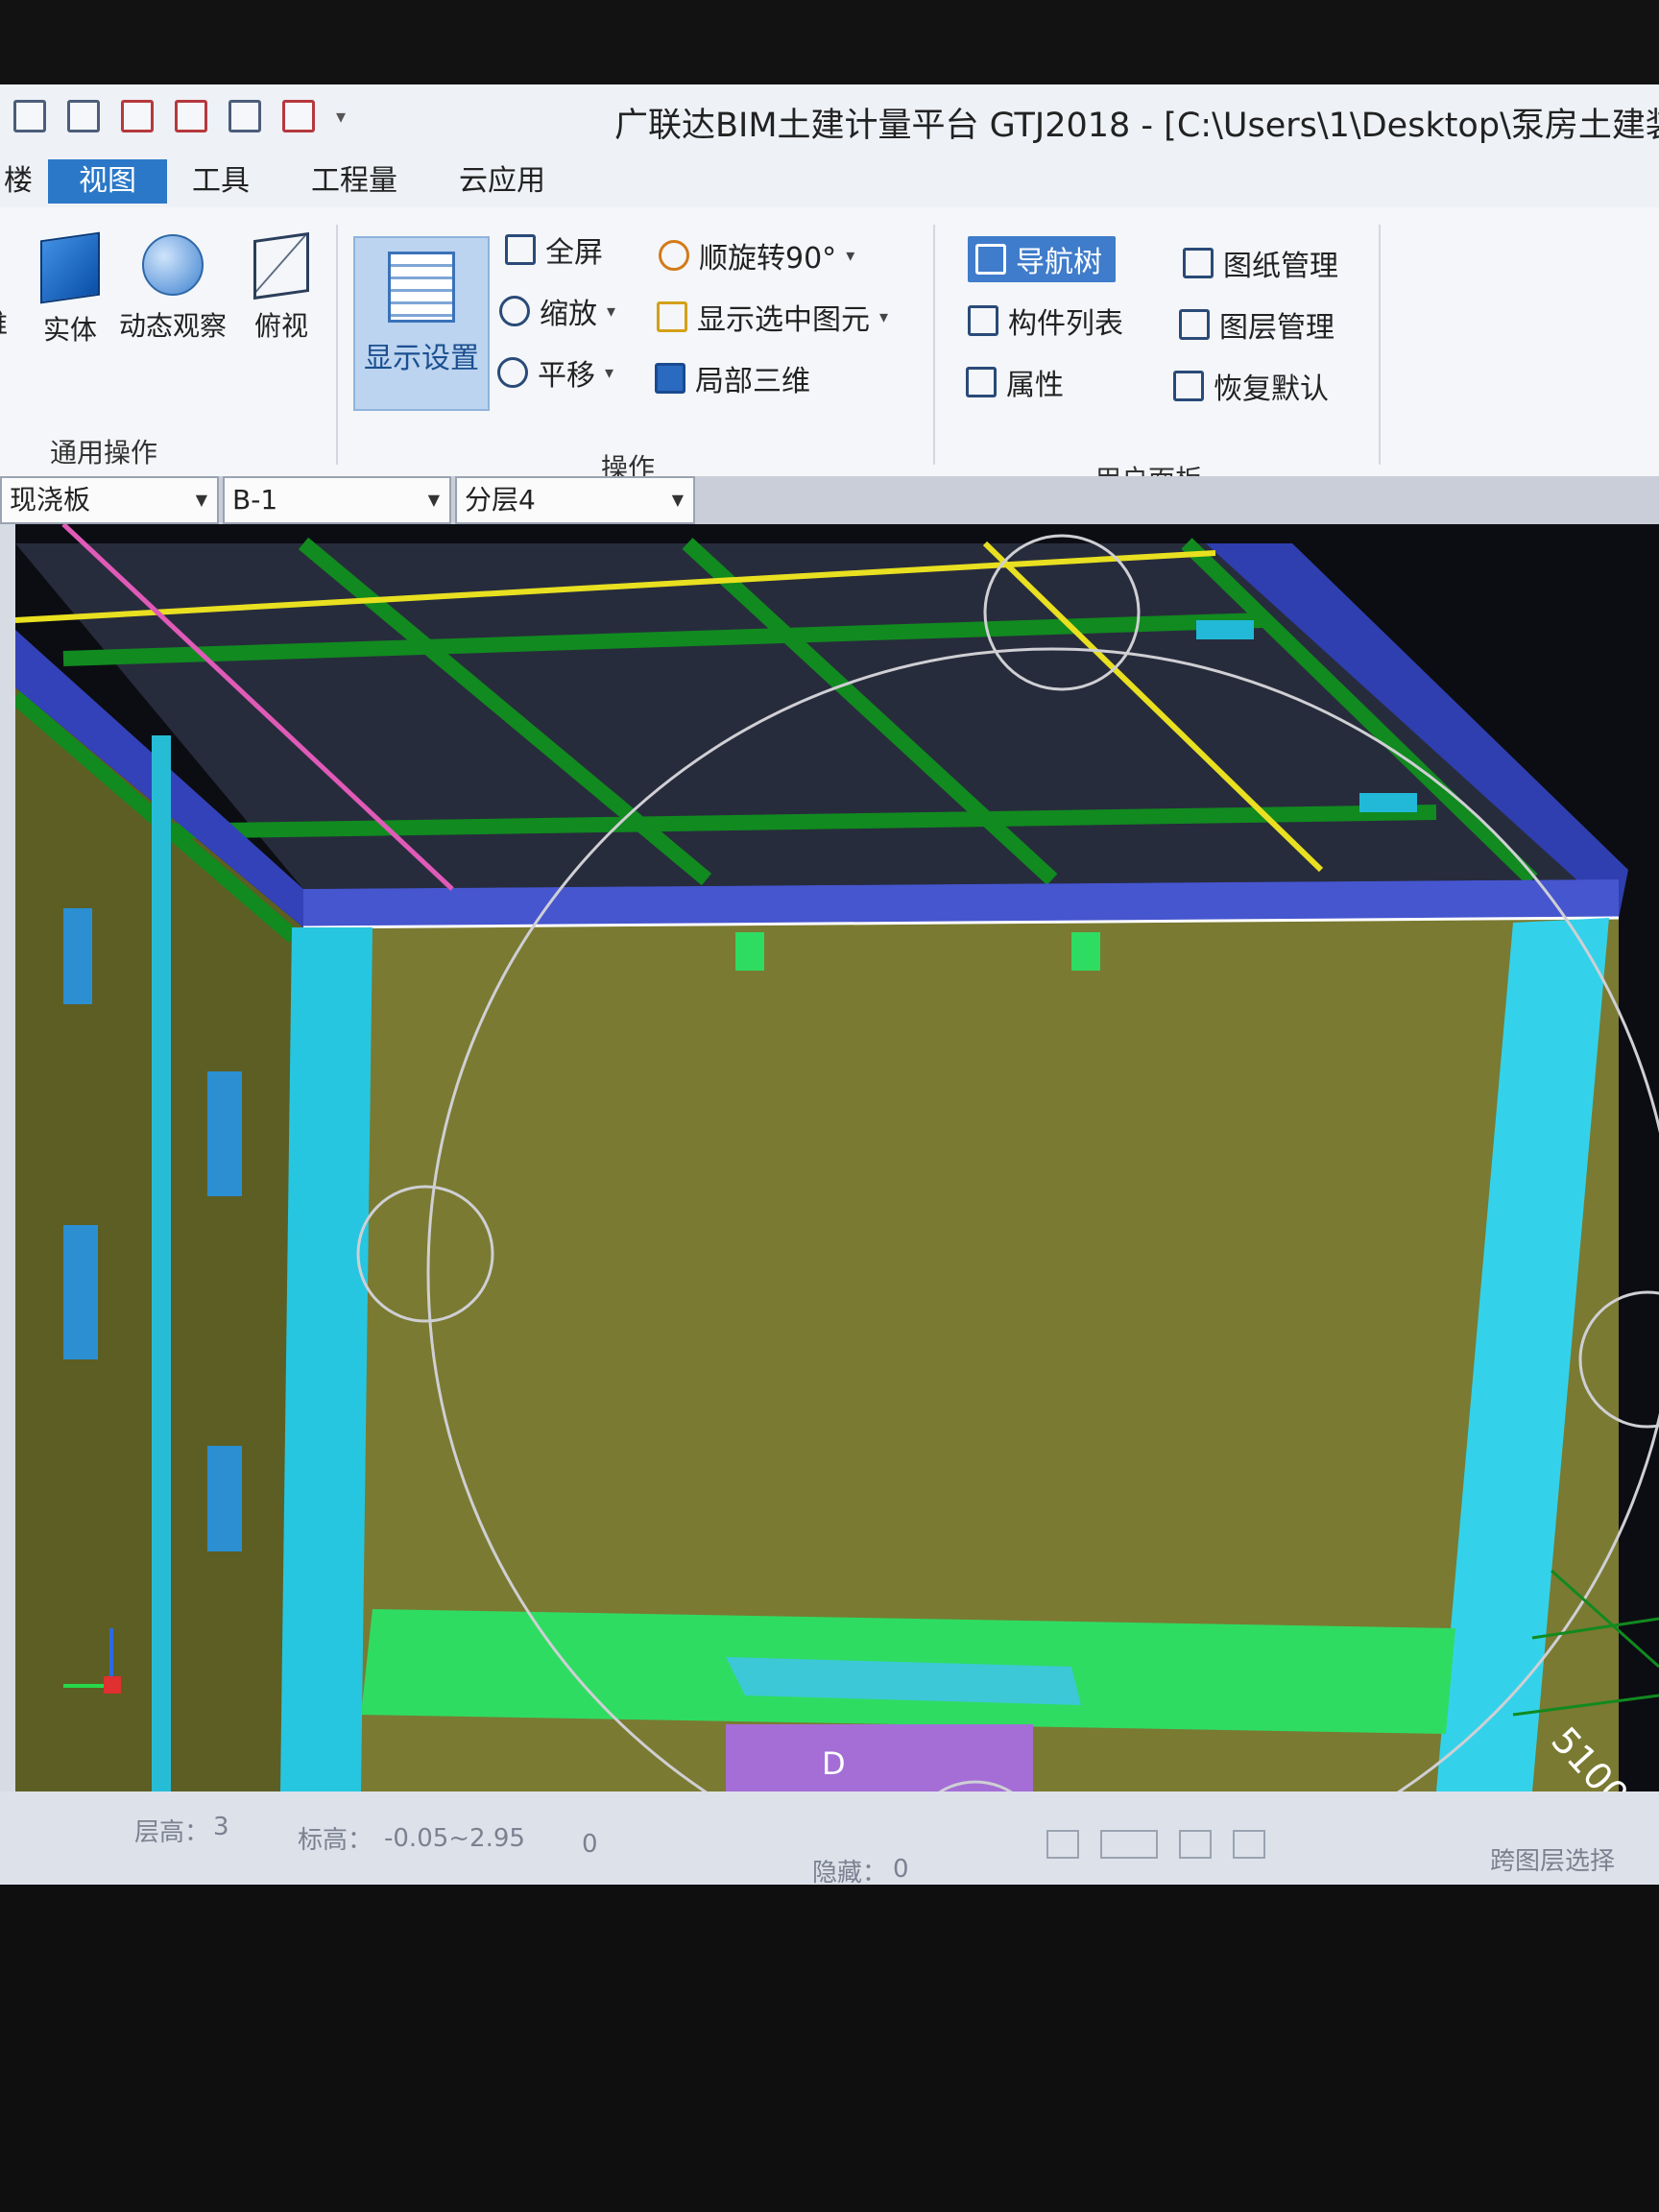 The height and width of the screenshot is (2212, 1659). I want to click on solid-button: 实体, so click(70, 290).